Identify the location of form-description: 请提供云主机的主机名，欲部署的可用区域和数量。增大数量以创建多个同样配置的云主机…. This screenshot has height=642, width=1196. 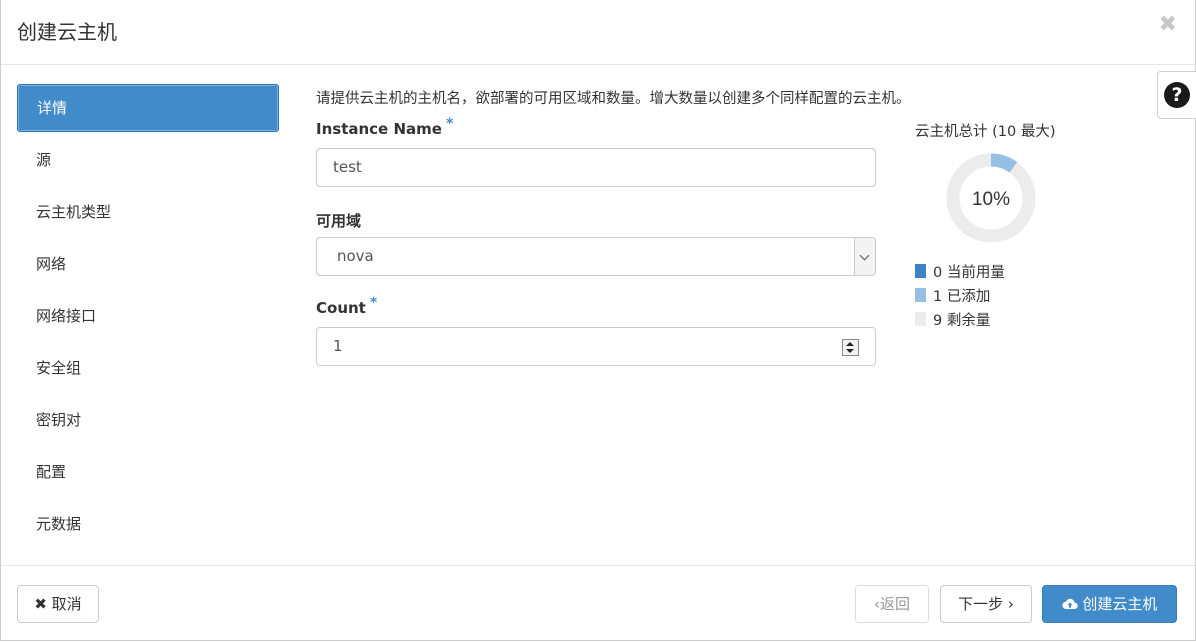
(613, 99).